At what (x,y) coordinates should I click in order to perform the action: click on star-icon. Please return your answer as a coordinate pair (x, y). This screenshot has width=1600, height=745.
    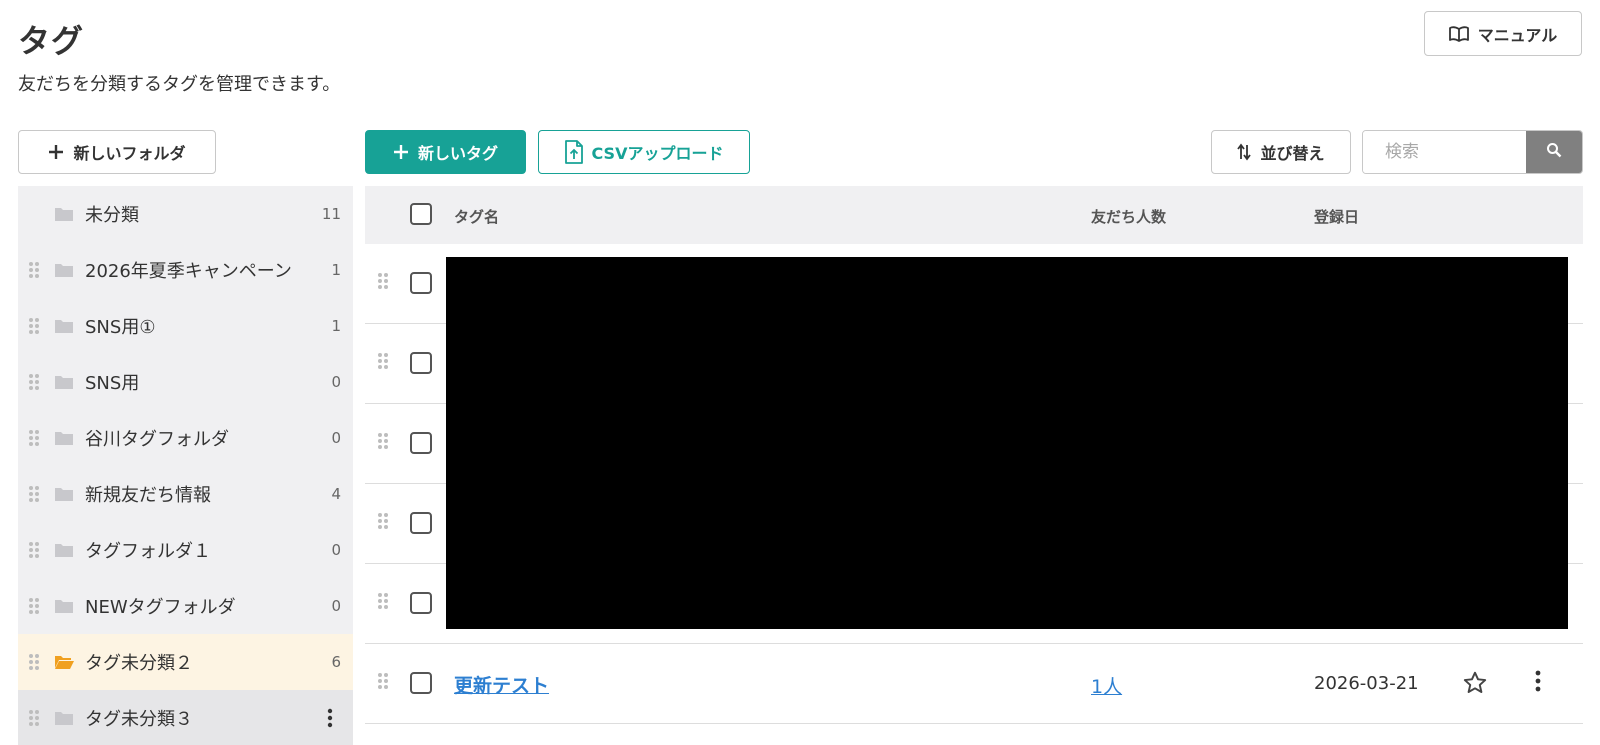
    Looking at the image, I should click on (1475, 685).